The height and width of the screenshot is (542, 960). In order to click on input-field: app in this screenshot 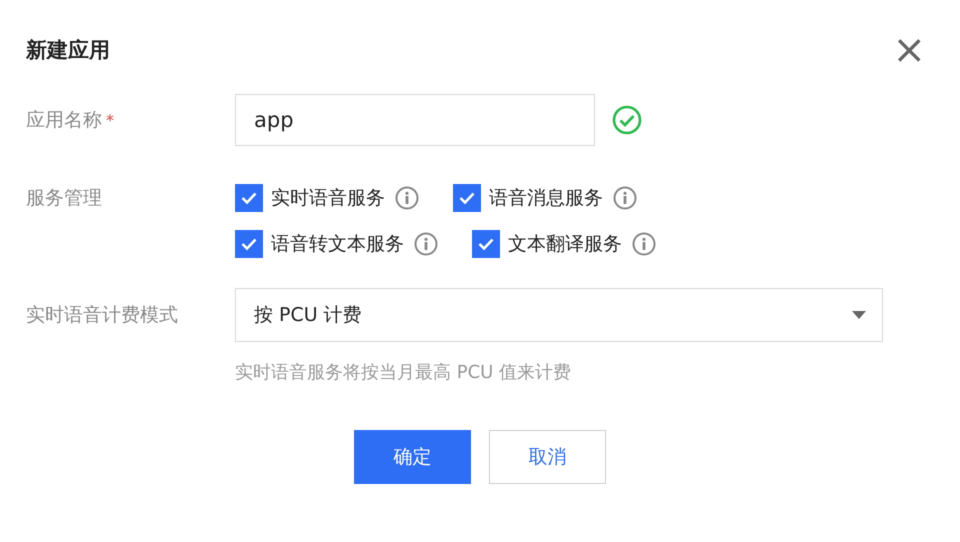, I will do `click(415, 120)`.